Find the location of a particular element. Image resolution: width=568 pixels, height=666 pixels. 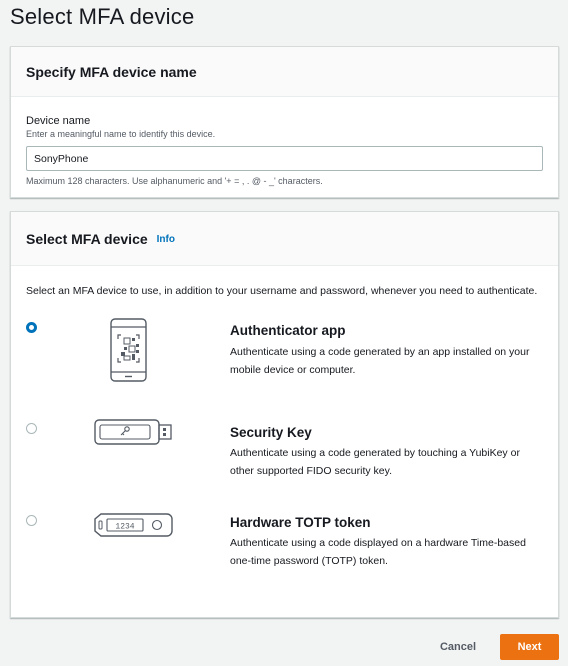

phone-qr-icon is located at coordinates (125, 352).